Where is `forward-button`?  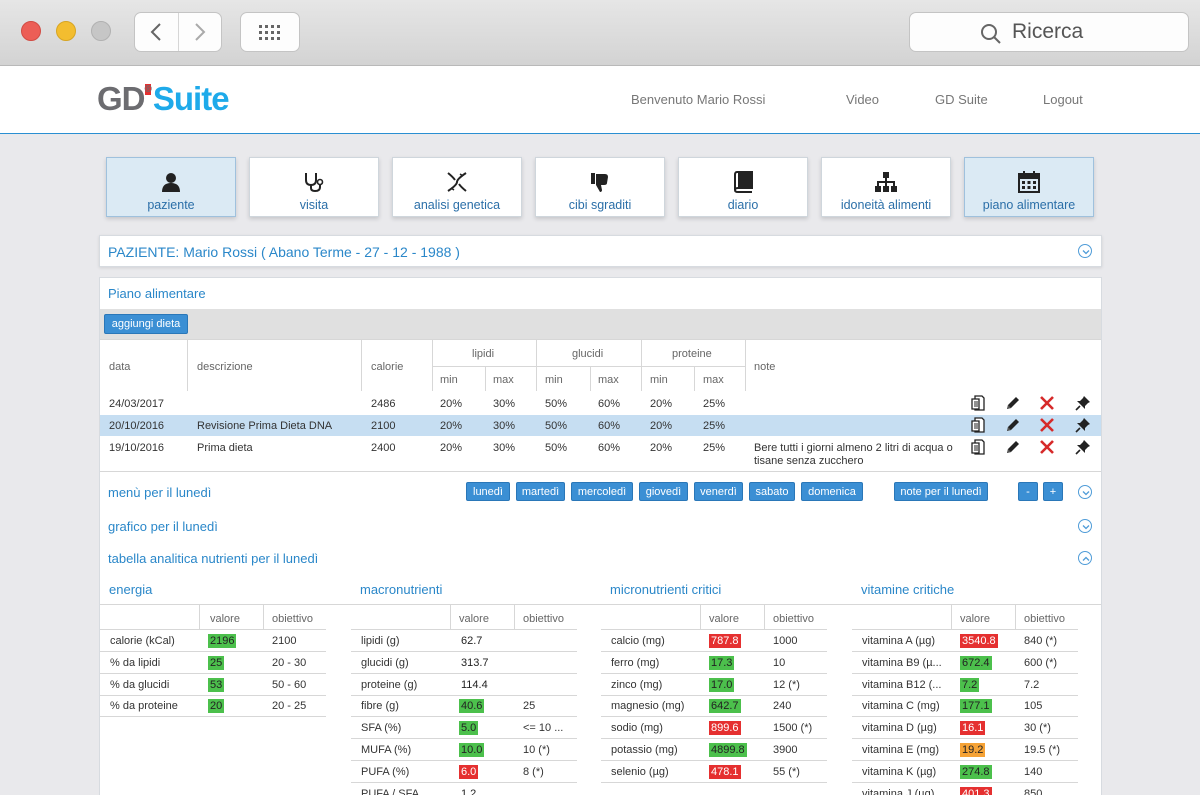 forward-button is located at coordinates (199, 32).